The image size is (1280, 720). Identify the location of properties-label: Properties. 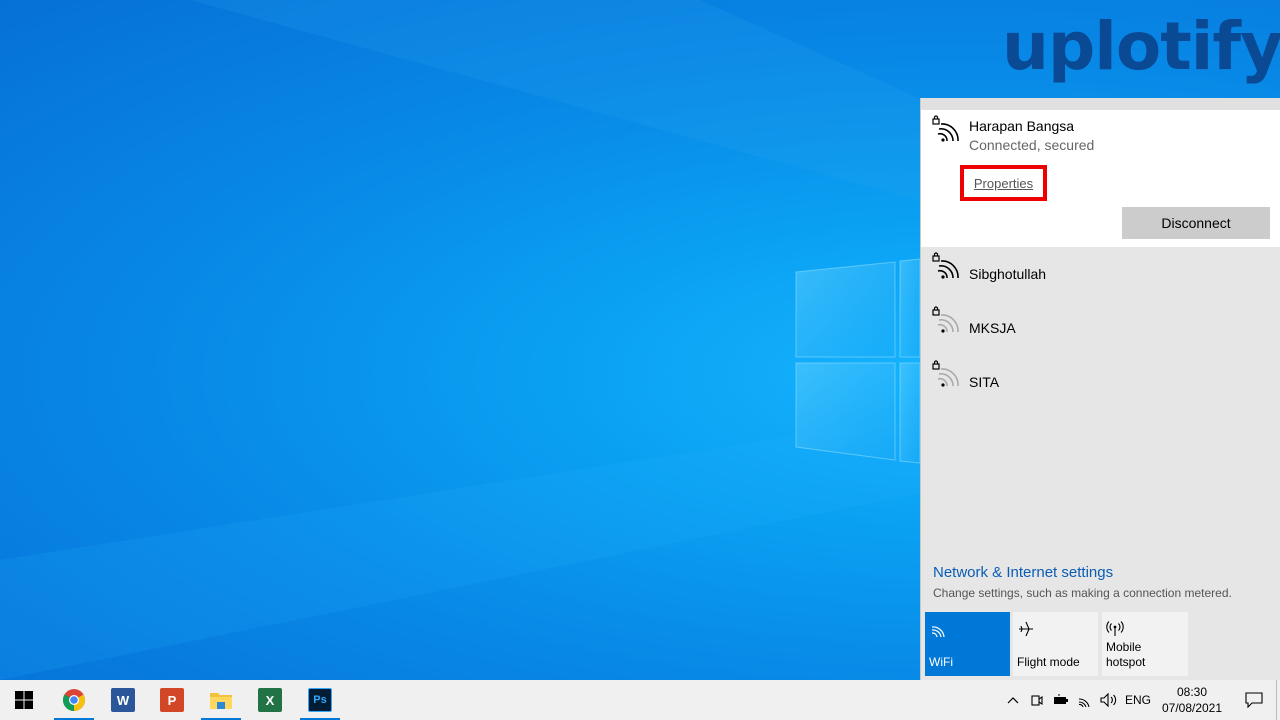
(1003, 183).